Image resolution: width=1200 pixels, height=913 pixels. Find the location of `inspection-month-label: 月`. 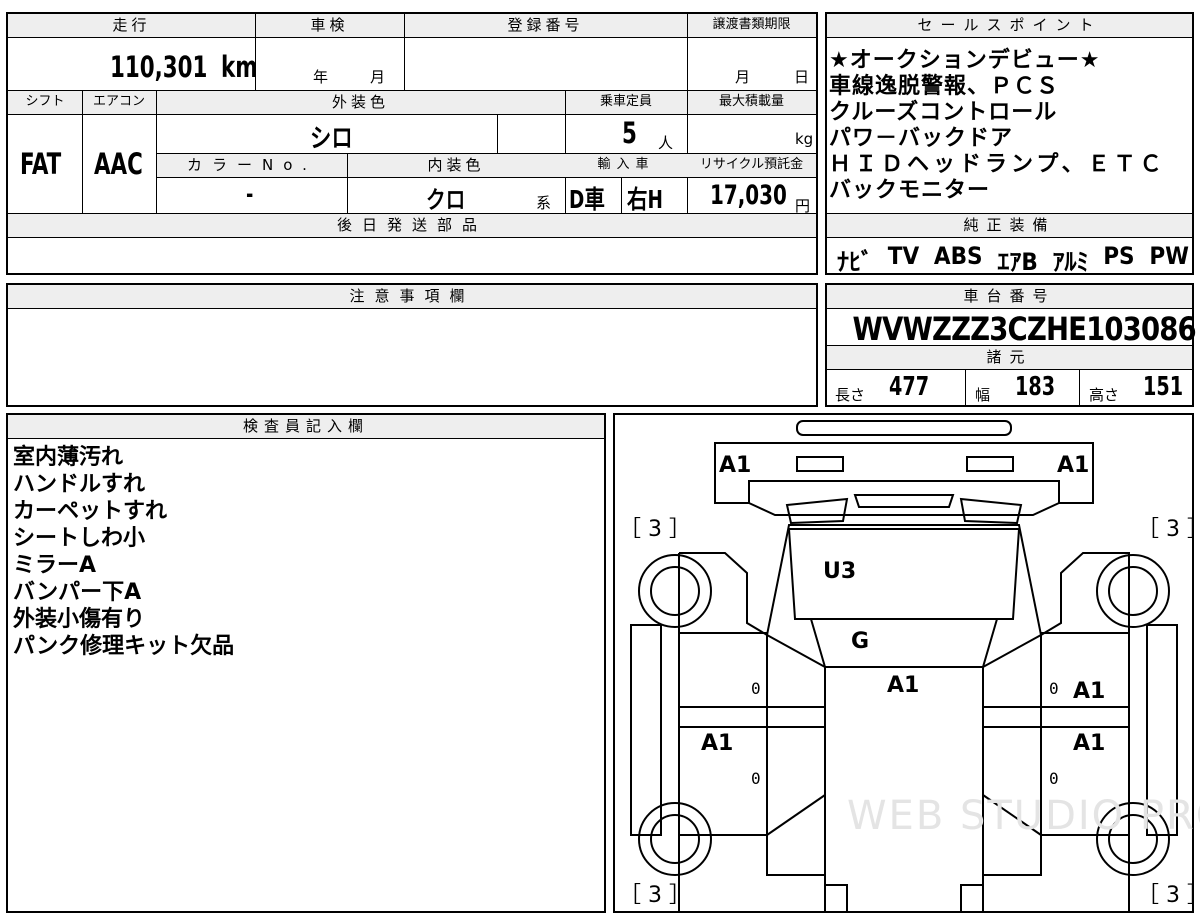

inspection-month-label: 月 is located at coordinates (378, 77).